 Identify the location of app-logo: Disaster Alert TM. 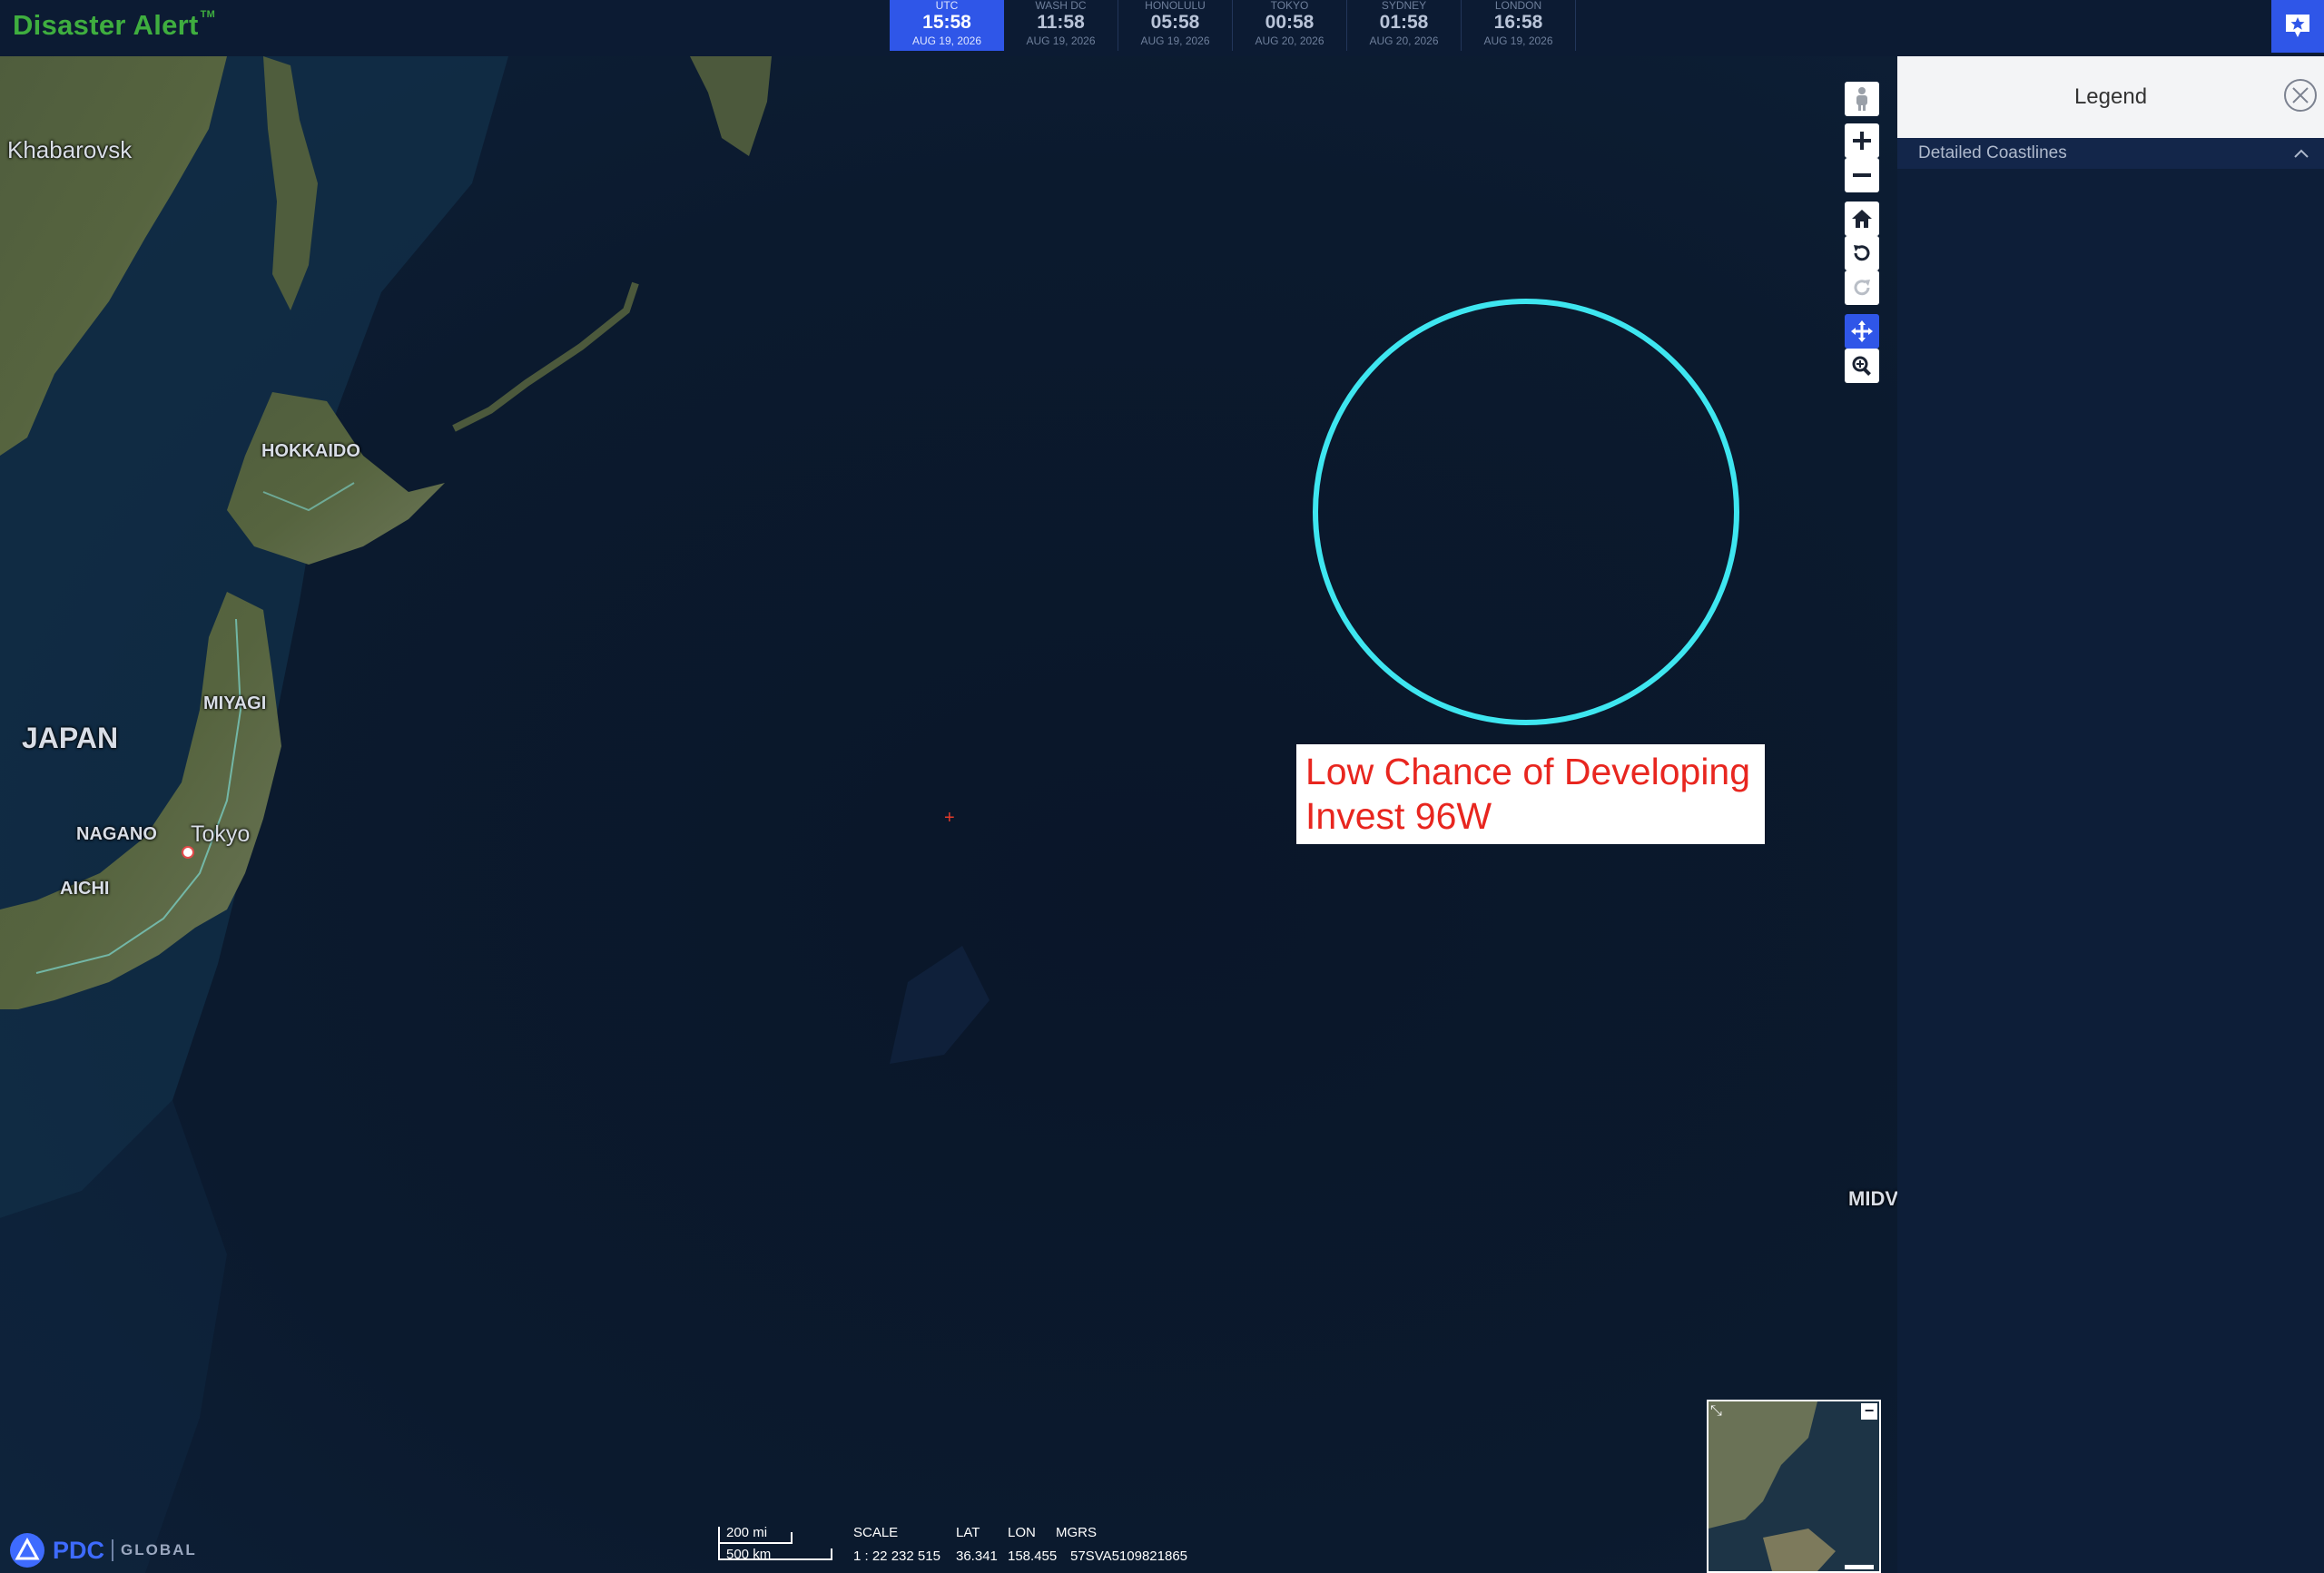
(114, 25).